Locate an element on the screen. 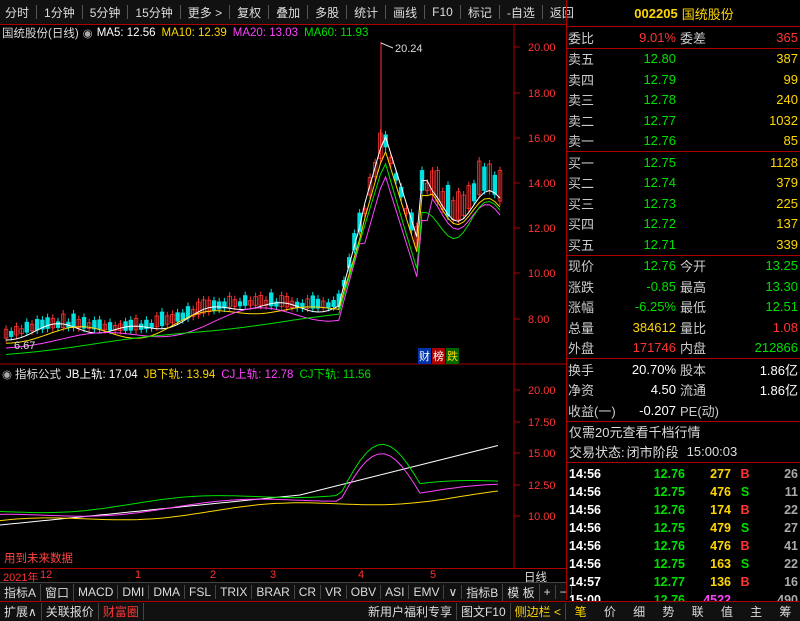  indicator-tab: EMV is located at coordinates (427, 592).